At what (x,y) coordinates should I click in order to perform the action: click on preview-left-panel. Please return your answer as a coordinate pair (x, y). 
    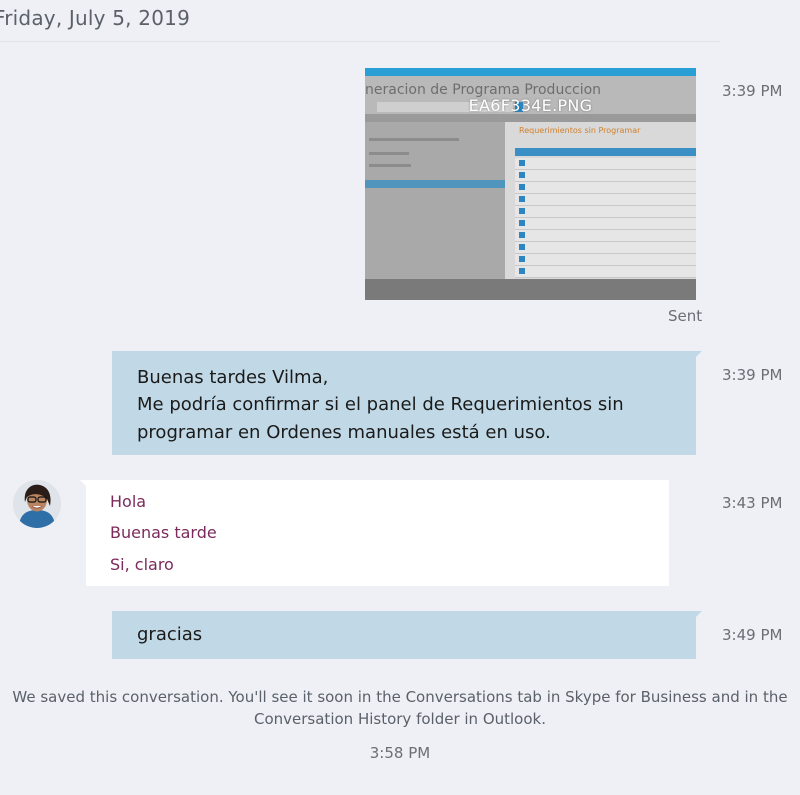
    Looking at the image, I should click on (435, 211).